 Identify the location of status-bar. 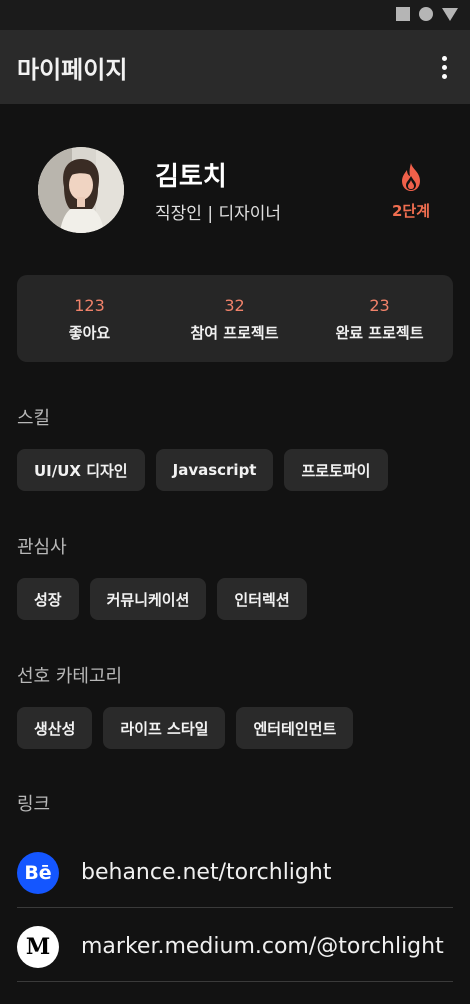
(235, 15).